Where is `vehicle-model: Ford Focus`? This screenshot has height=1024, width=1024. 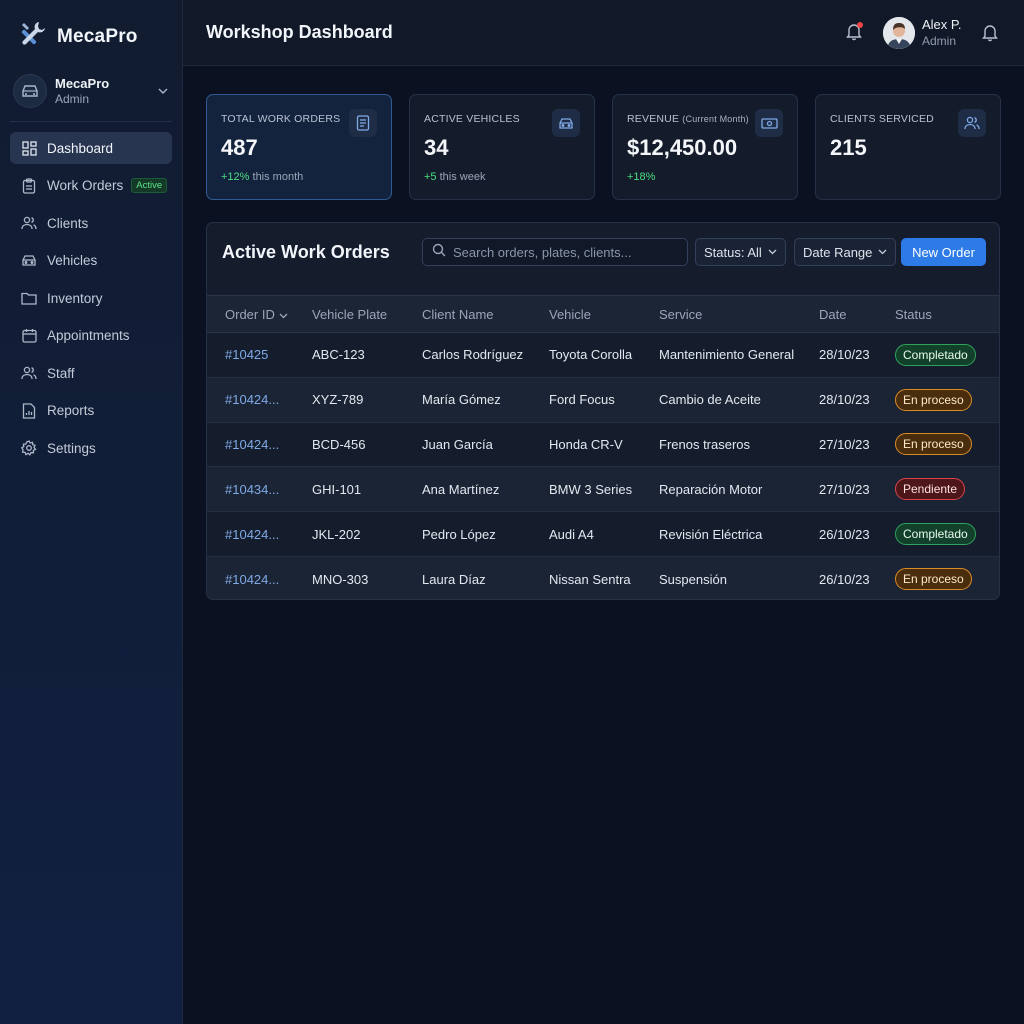
vehicle-model: Ford Focus is located at coordinates (582, 400).